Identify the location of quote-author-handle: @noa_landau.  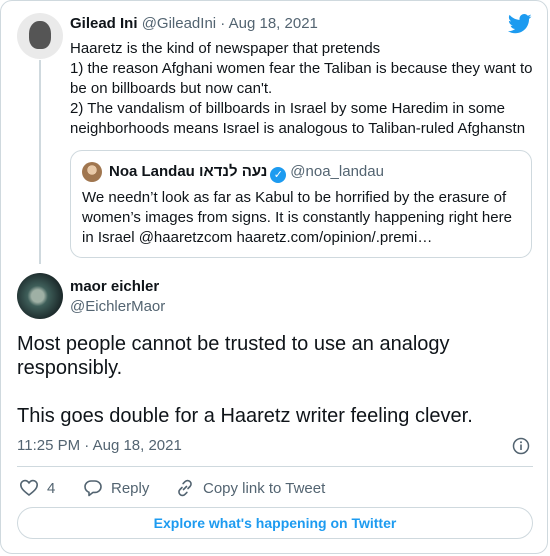
(337, 171).